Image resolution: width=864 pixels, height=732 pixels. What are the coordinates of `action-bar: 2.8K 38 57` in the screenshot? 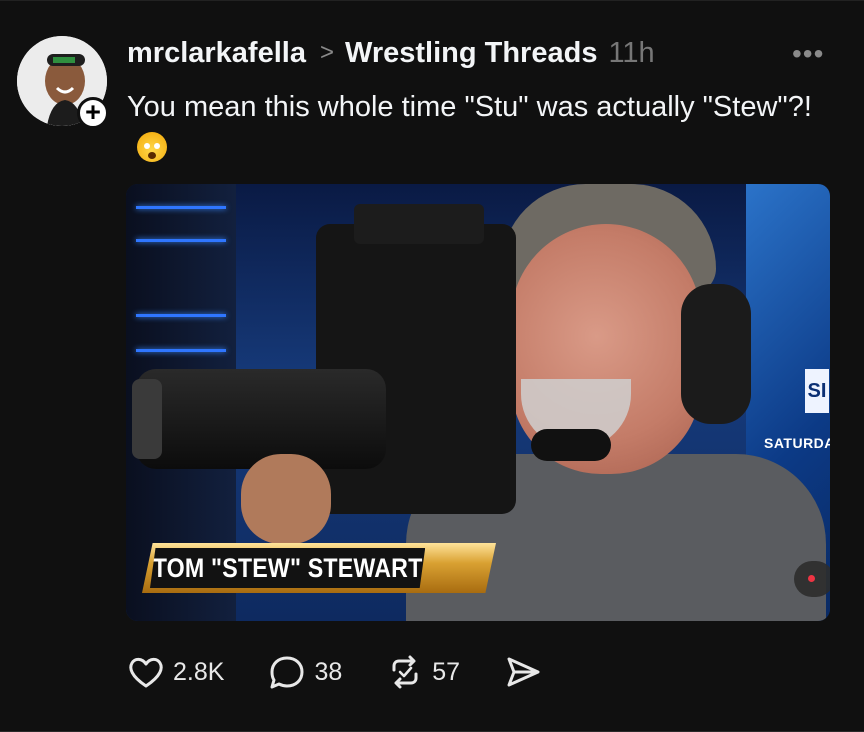 It's located at (360, 672).